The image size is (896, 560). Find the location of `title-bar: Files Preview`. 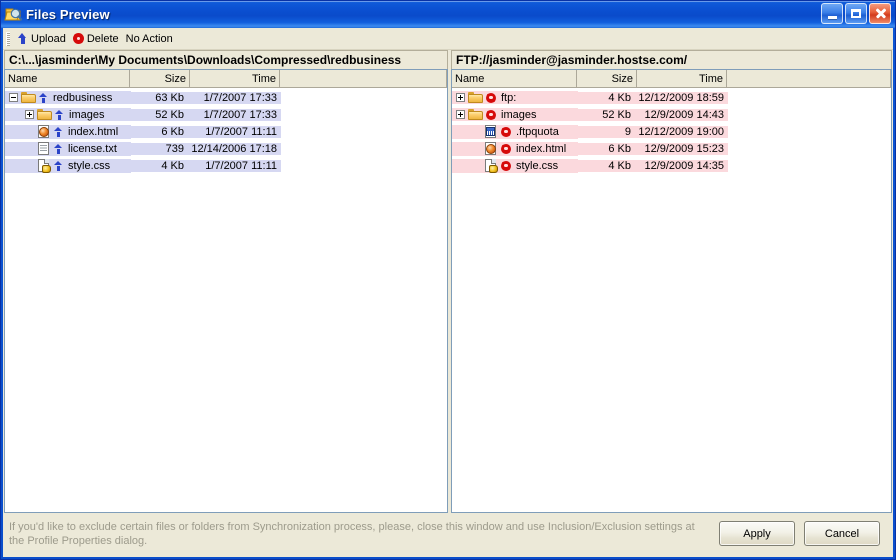

title-bar: Files Preview is located at coordinates (448, 14).